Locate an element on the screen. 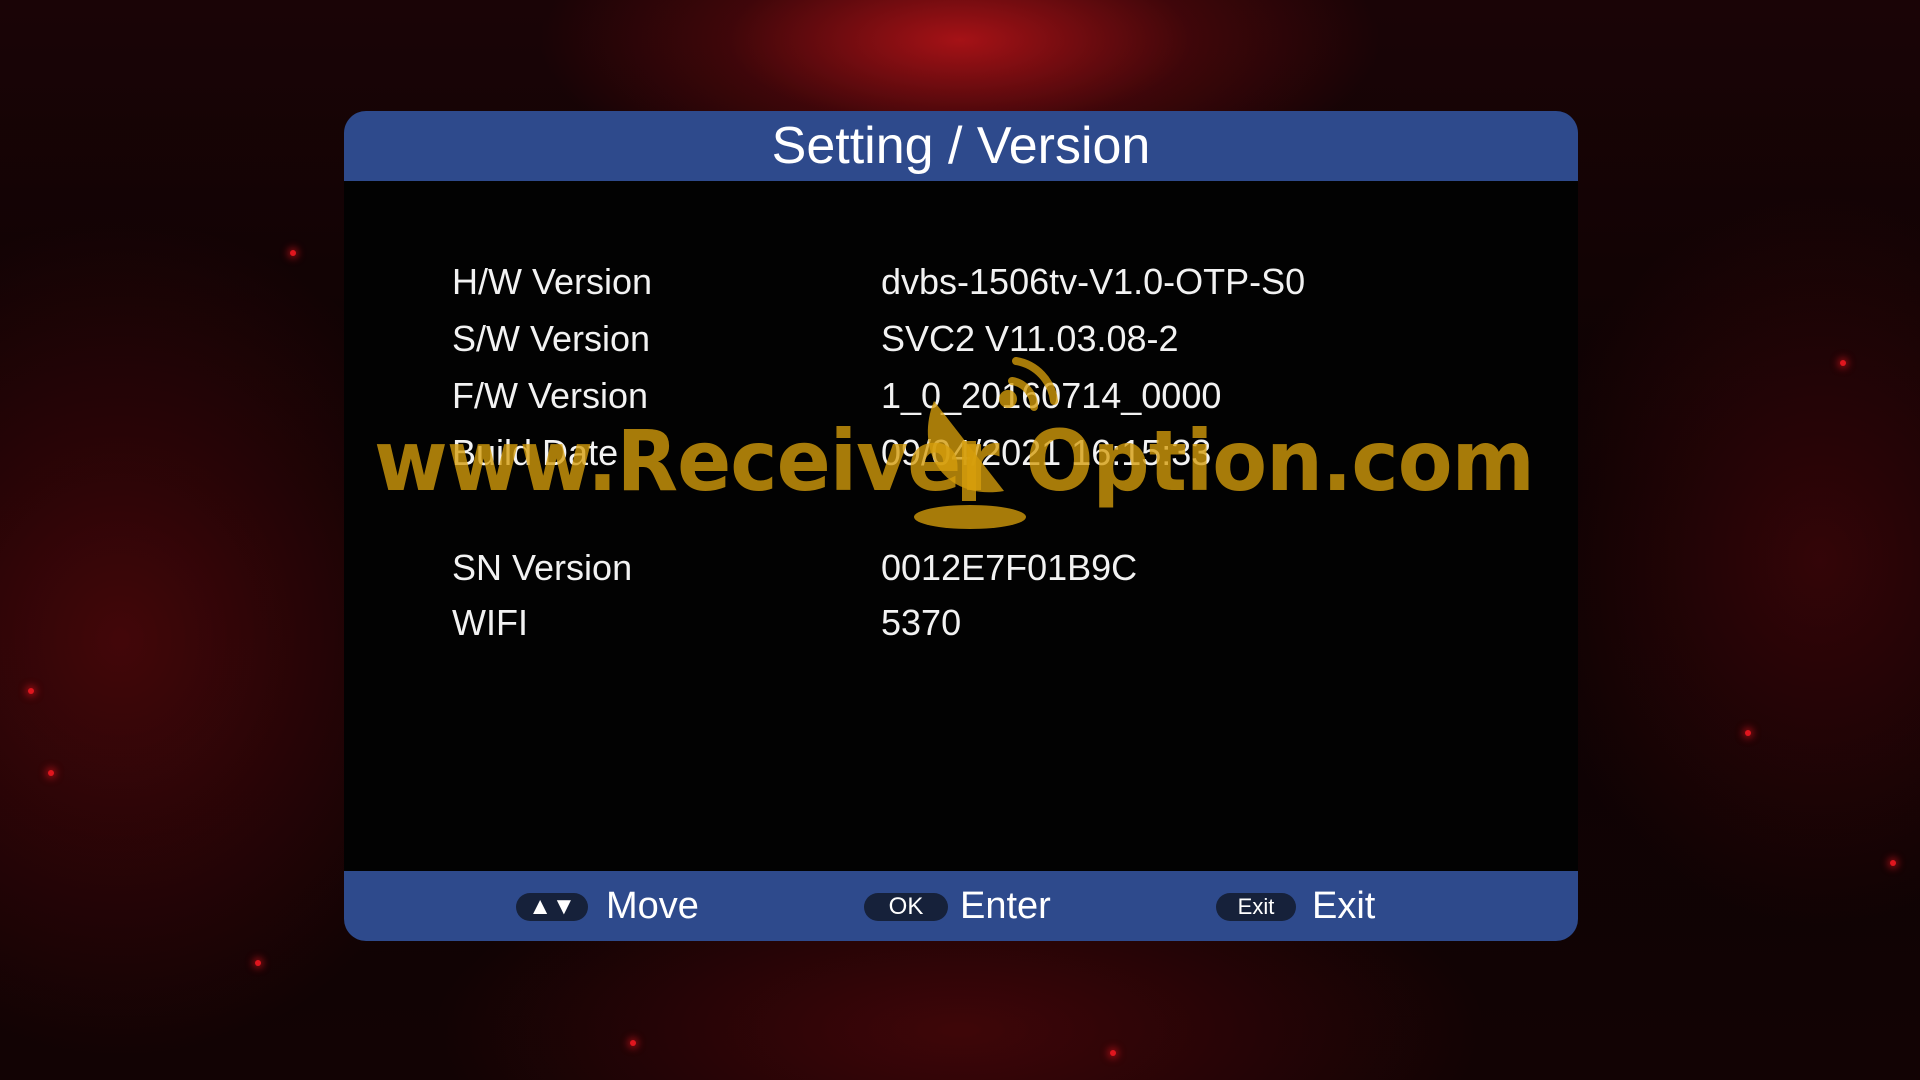 The height and width of the screenshot is (1080, 1920). info-label: S/W Version is located at coordinates (551, 338).